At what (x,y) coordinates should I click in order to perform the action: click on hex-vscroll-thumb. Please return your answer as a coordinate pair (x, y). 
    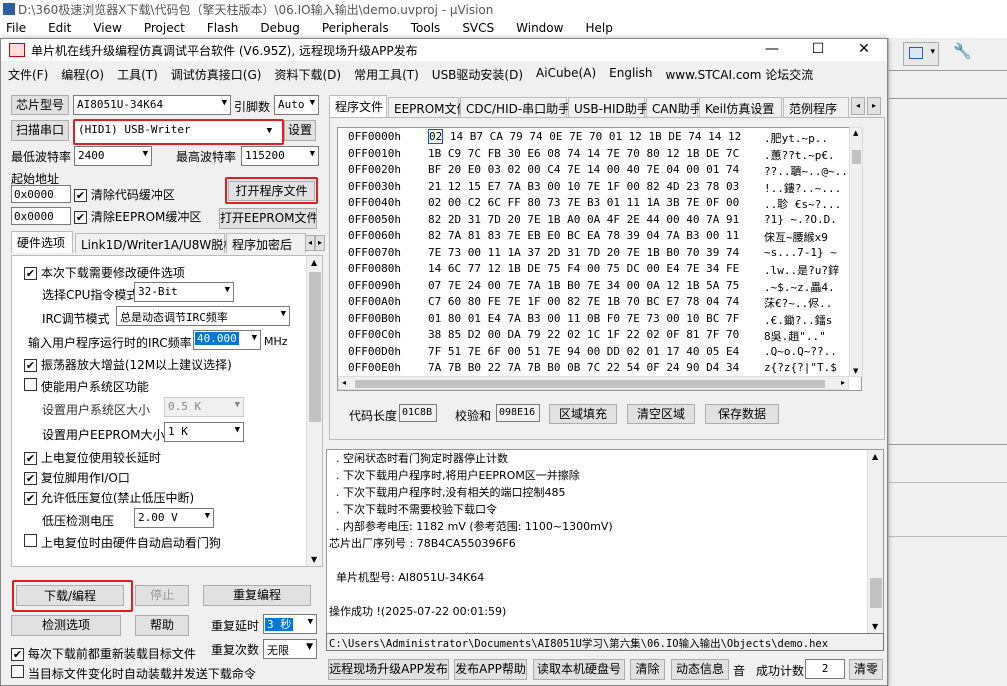
    Looking at the image, I should click on (856, 157).